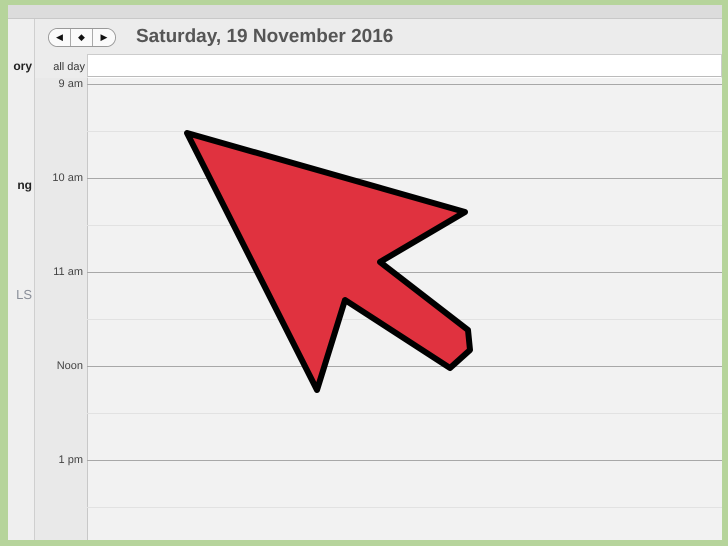 The height and width of the screenshot is (546, 728). Describe the element at coordinates (22, 66) in the screenshot. I see `sidebar-item: ory` at that location.